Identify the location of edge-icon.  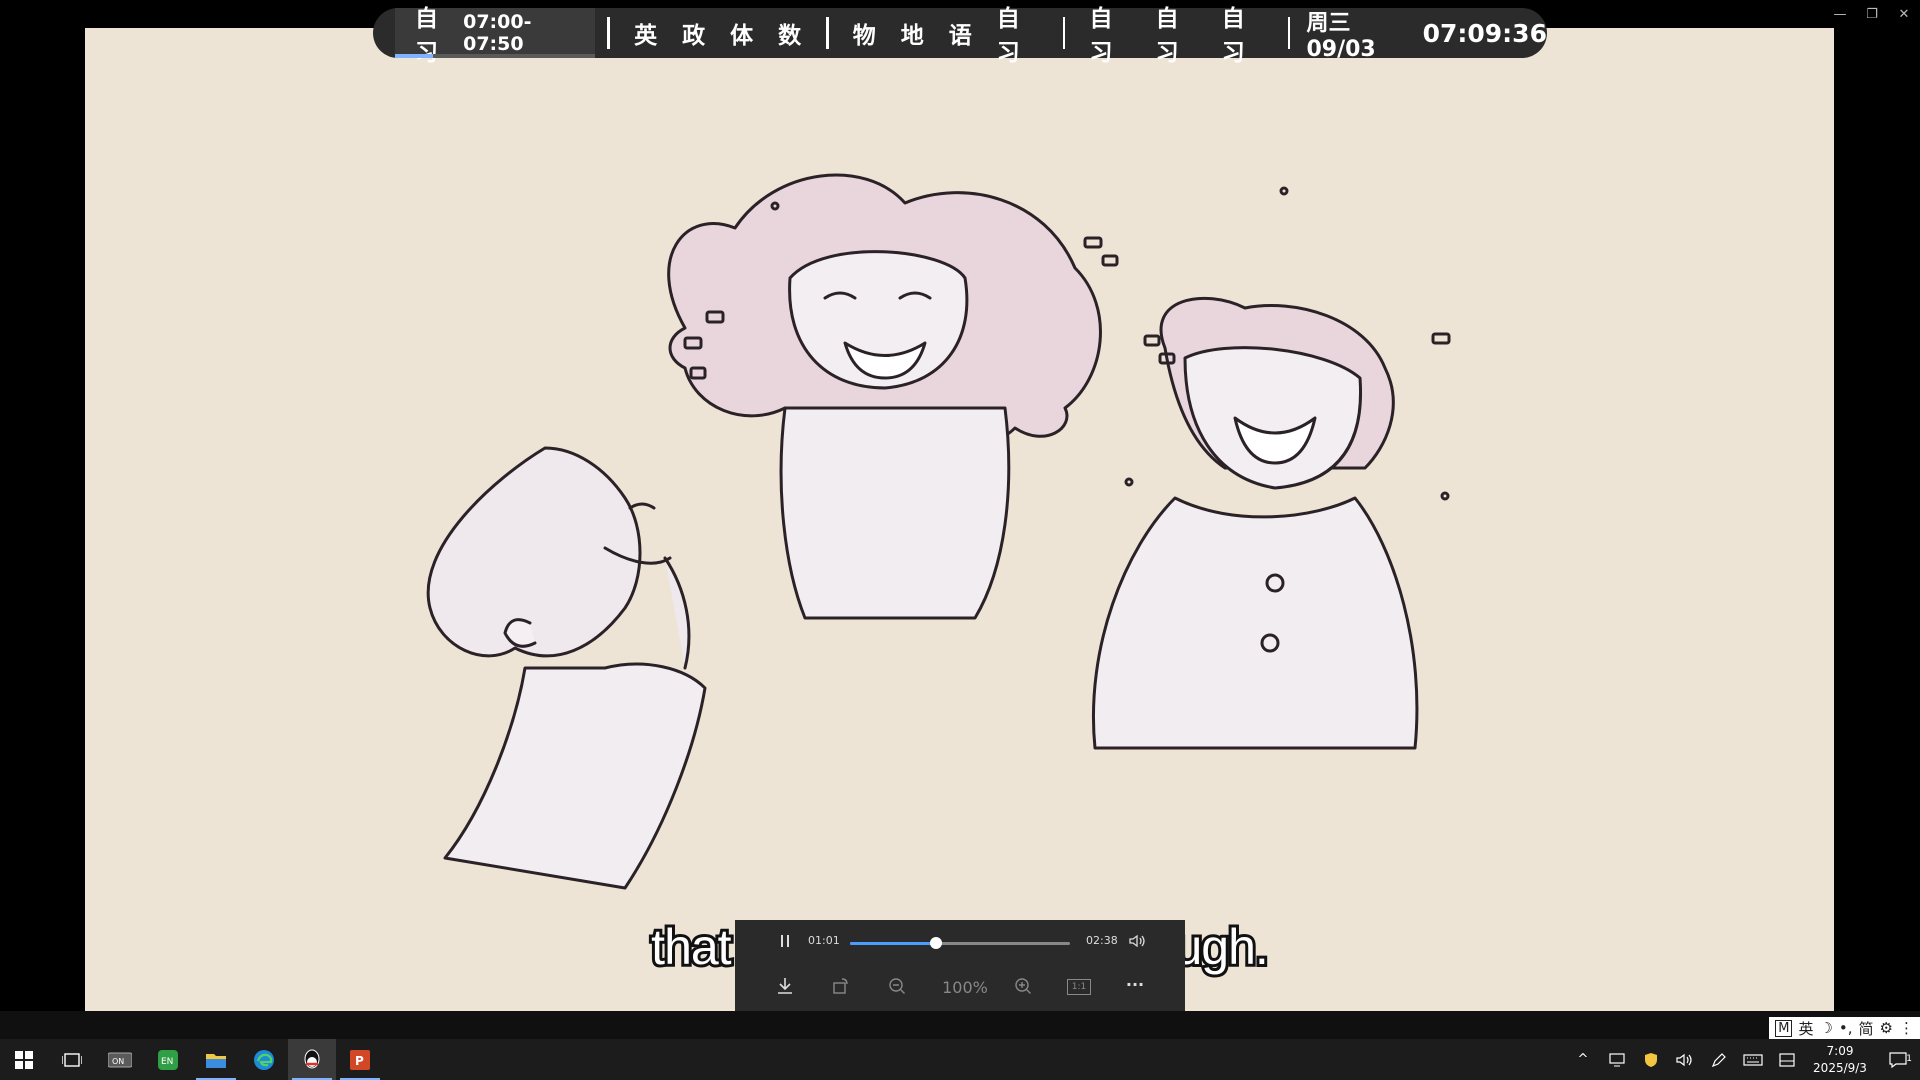
(264, 1059).